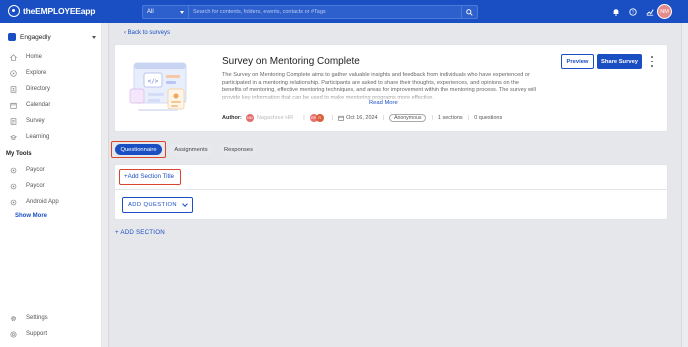 The width and height of the screenshot is (688, 347). Describe the element at coordinates (35, 37) in the screenshot. I see `org-name: Engagedly` at that location.